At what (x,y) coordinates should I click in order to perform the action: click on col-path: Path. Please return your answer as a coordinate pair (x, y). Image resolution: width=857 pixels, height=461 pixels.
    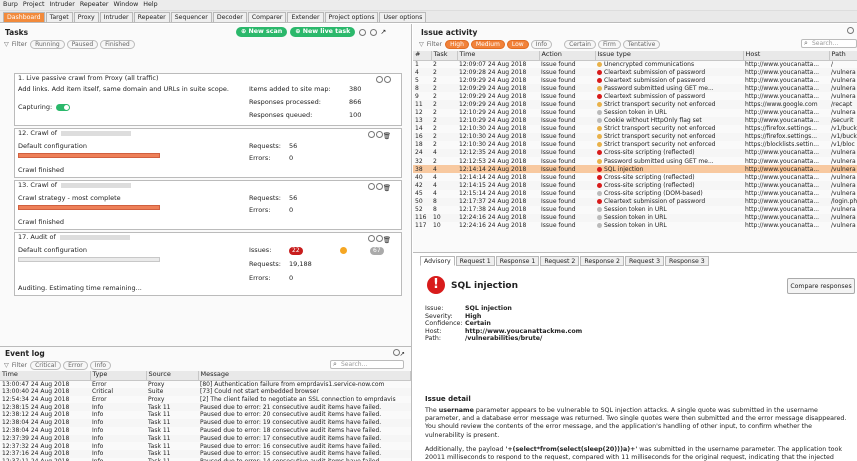
    Looking at the image, I should click on (843, 56).